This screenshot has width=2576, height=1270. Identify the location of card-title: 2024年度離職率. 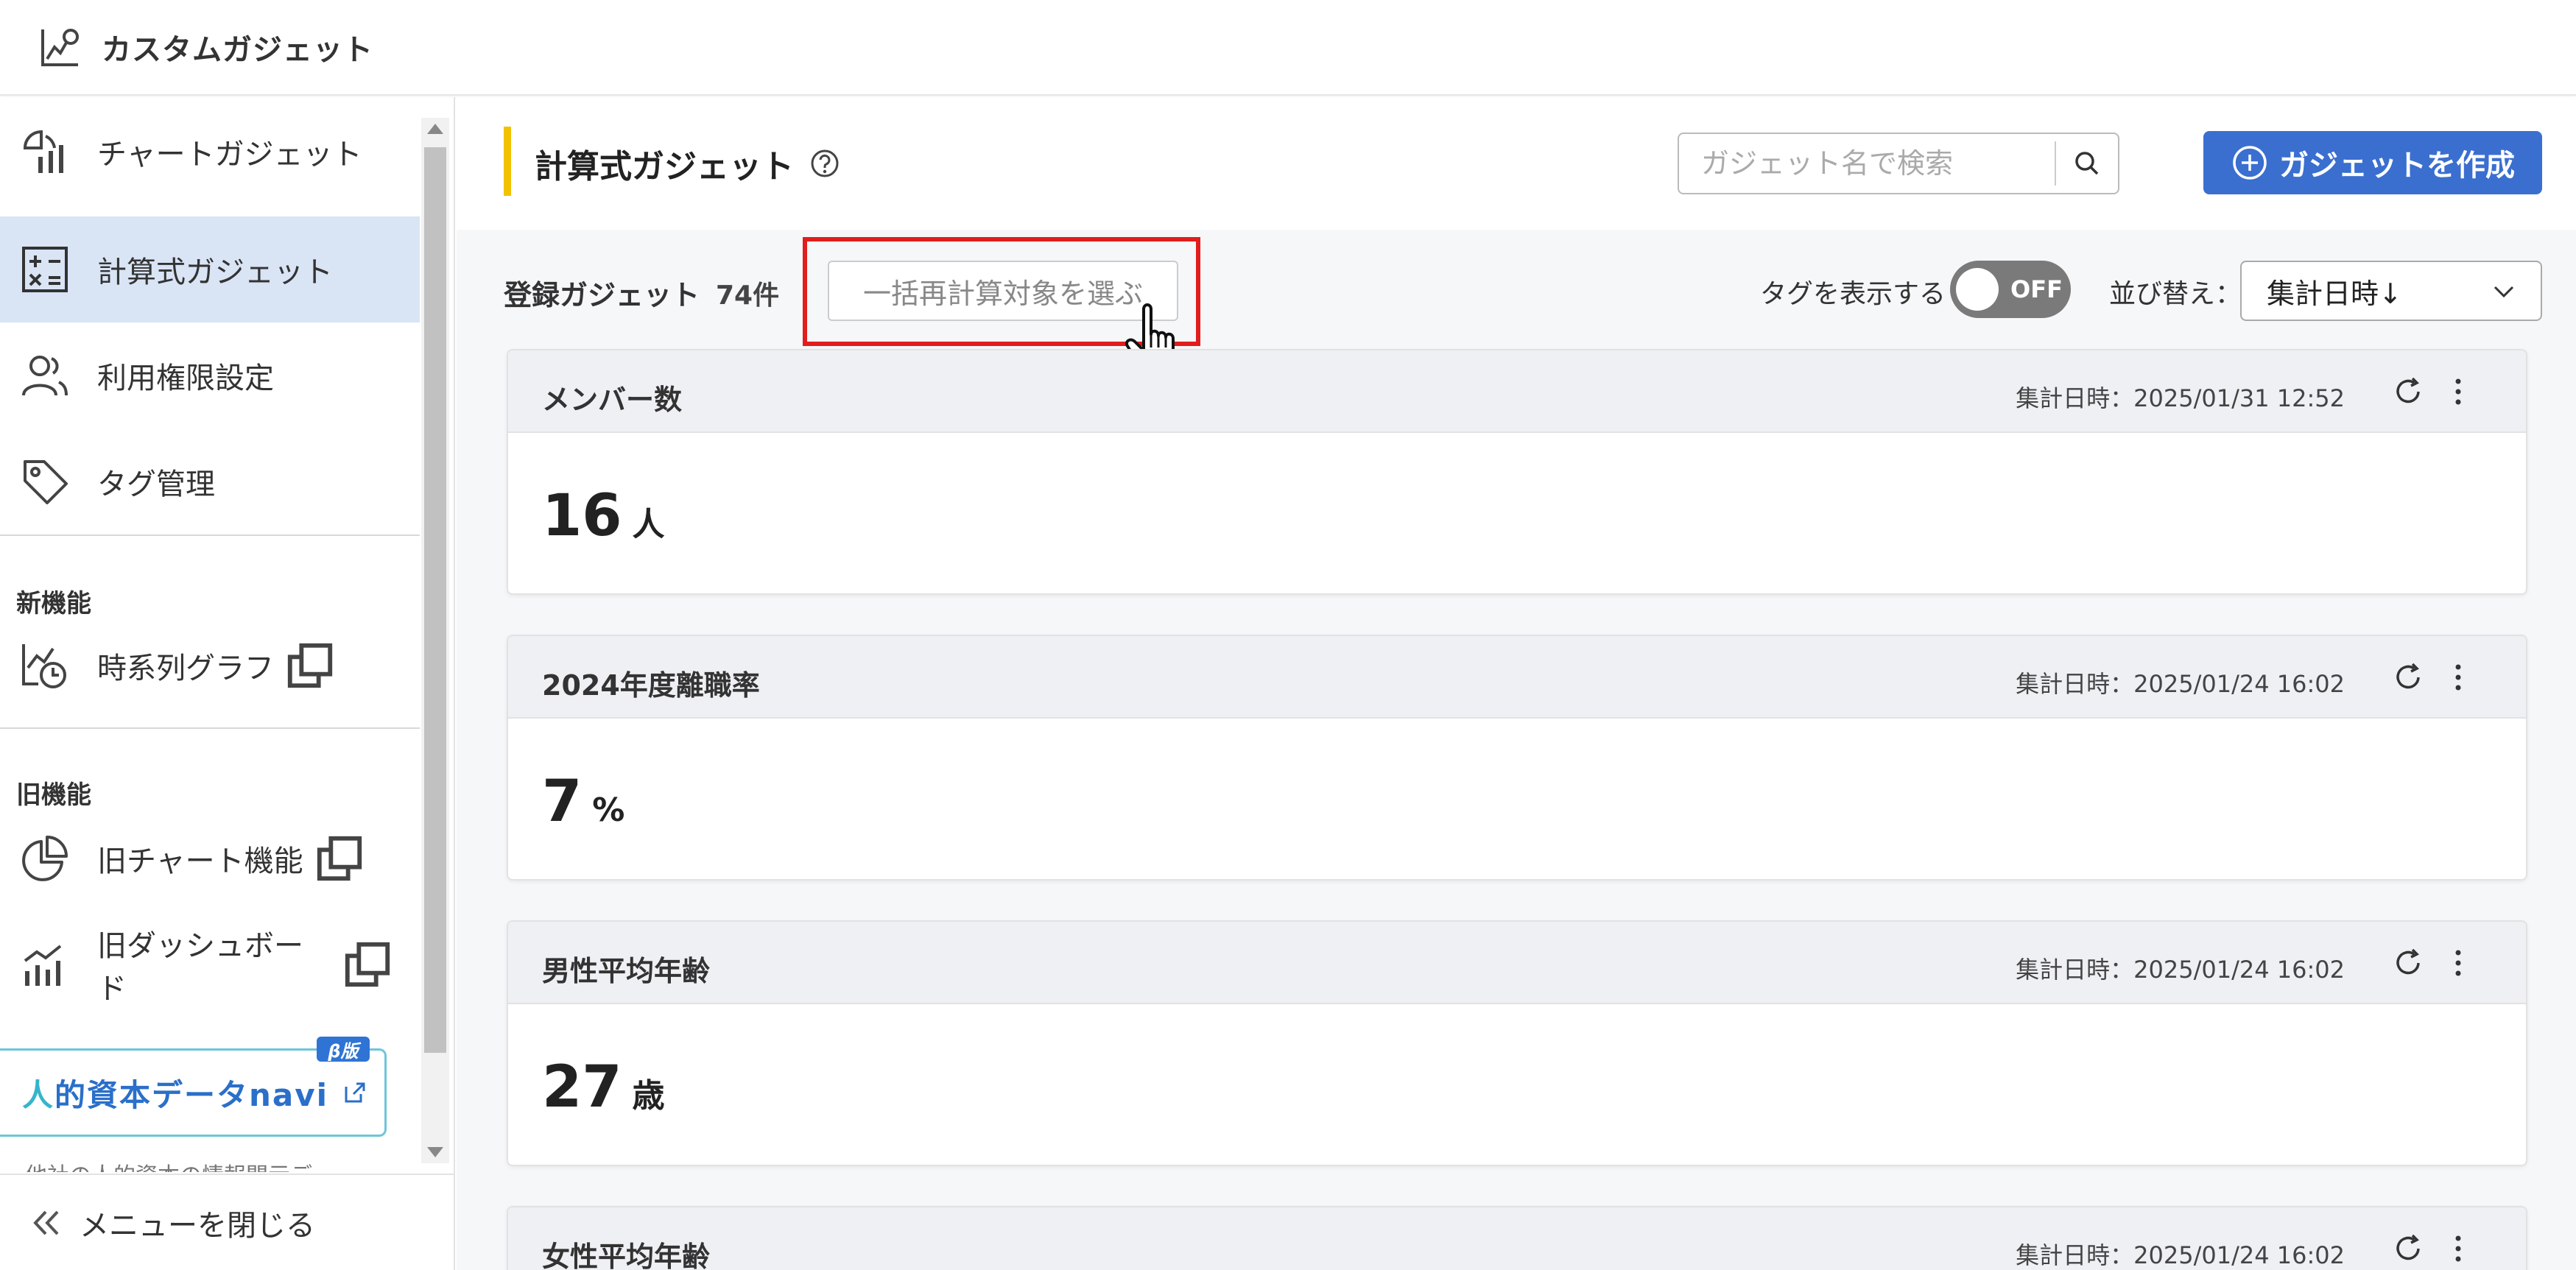
(651, 685).